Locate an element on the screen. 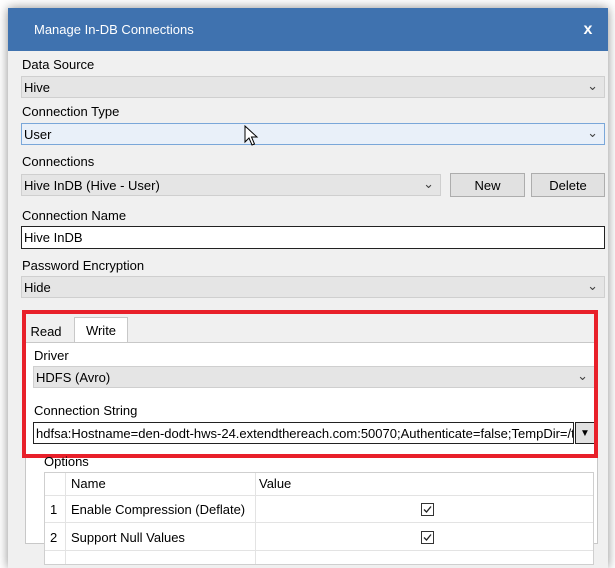 The image size is (615, 568). option-name: Enable Compression (Deflate) is located at coordinates (158, 509).